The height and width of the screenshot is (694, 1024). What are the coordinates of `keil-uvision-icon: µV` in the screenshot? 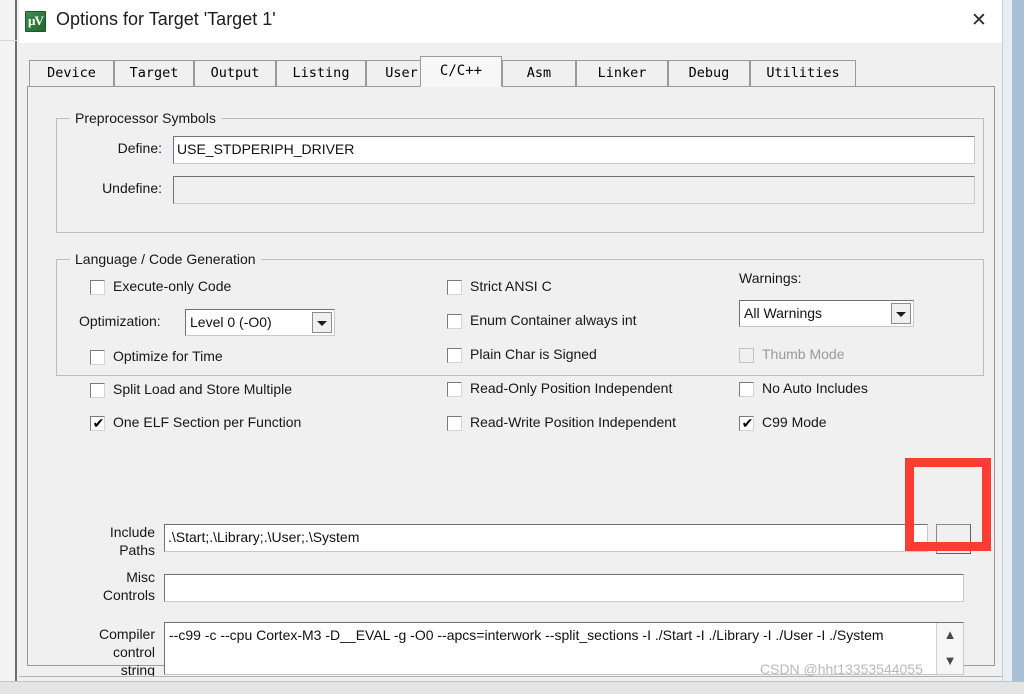 It's located at (35, 21).